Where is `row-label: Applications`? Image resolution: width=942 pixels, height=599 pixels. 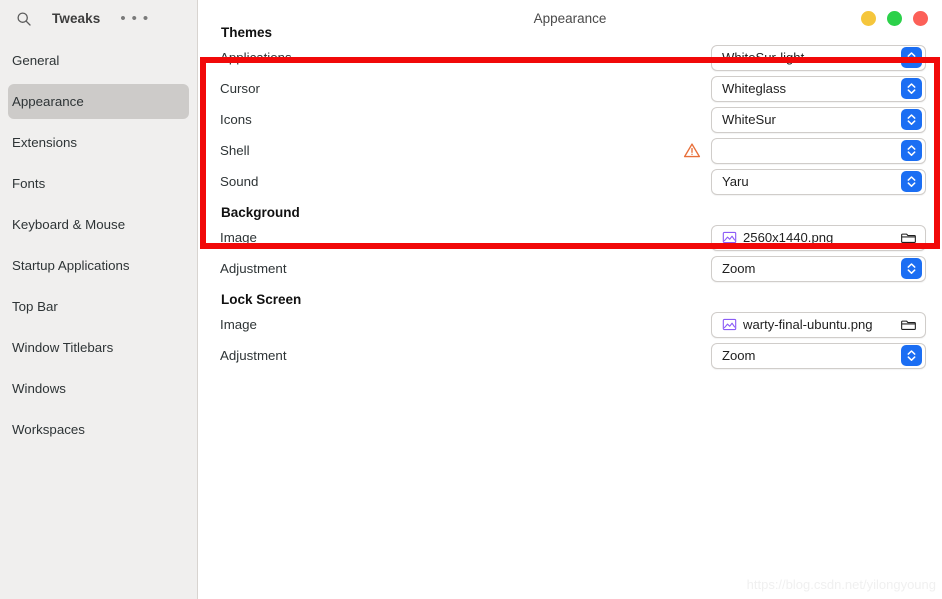 row-label: Applications is located at coordinates (256, 57).